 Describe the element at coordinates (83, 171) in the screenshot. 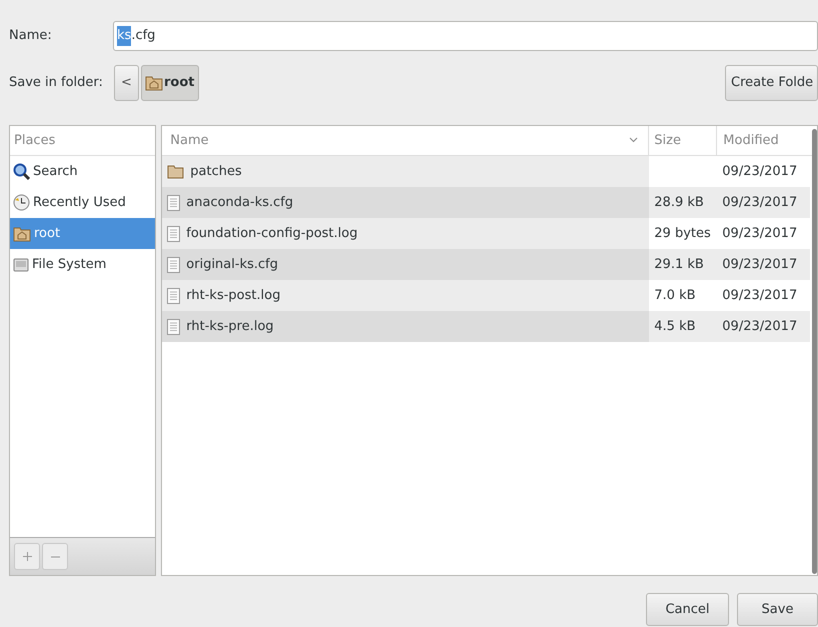

I see `place-item: Search` at that location.